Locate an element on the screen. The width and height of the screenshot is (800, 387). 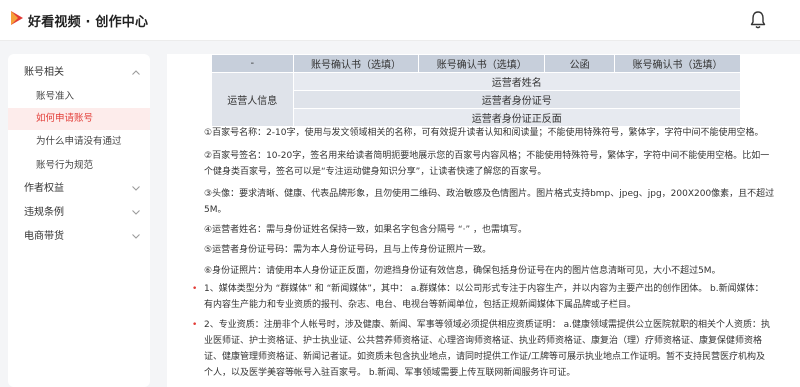
sidebar-item-label: 如何申请账号 is located at coordinates (65, 118).